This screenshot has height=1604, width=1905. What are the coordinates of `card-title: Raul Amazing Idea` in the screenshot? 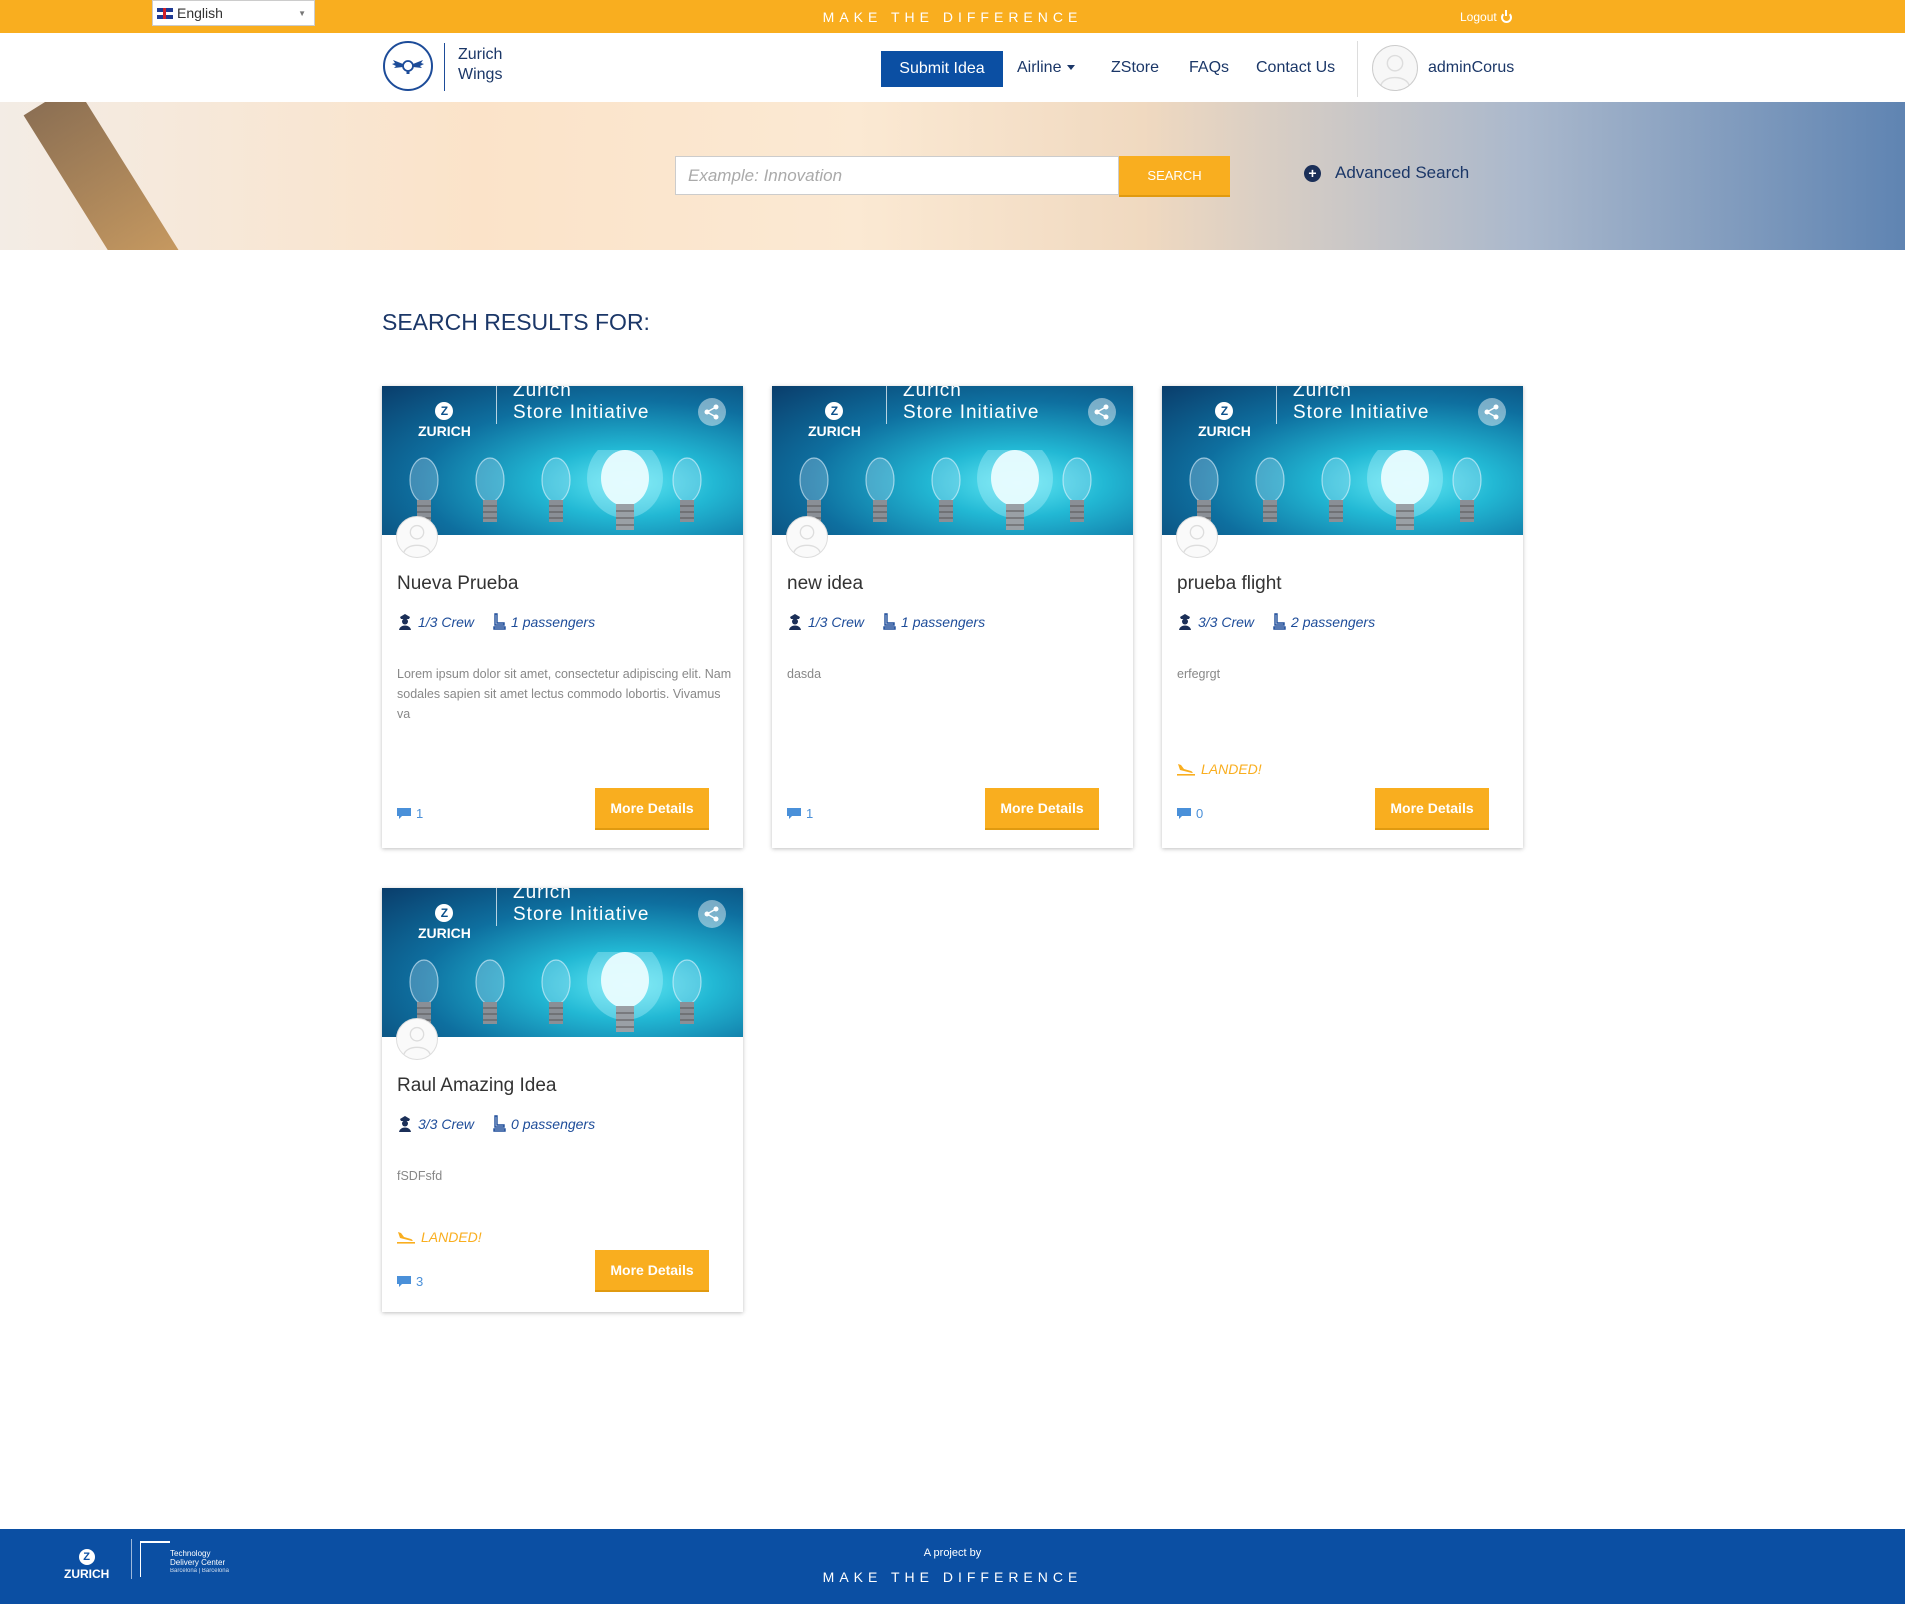 It's located at (477, 1086).